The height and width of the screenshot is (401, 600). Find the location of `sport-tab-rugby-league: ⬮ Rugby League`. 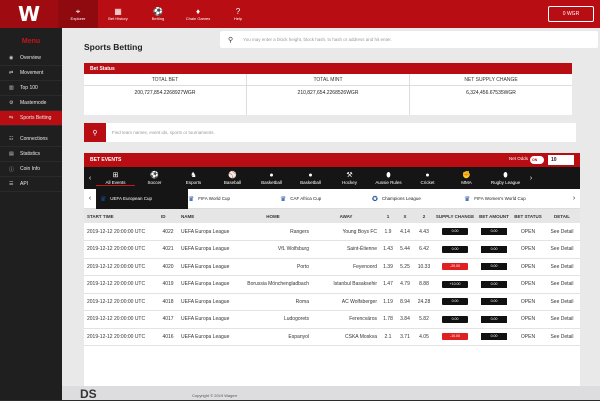

sport-tab-rugby-league: ⬮ Rugby League is located at coordinates (505, 178).